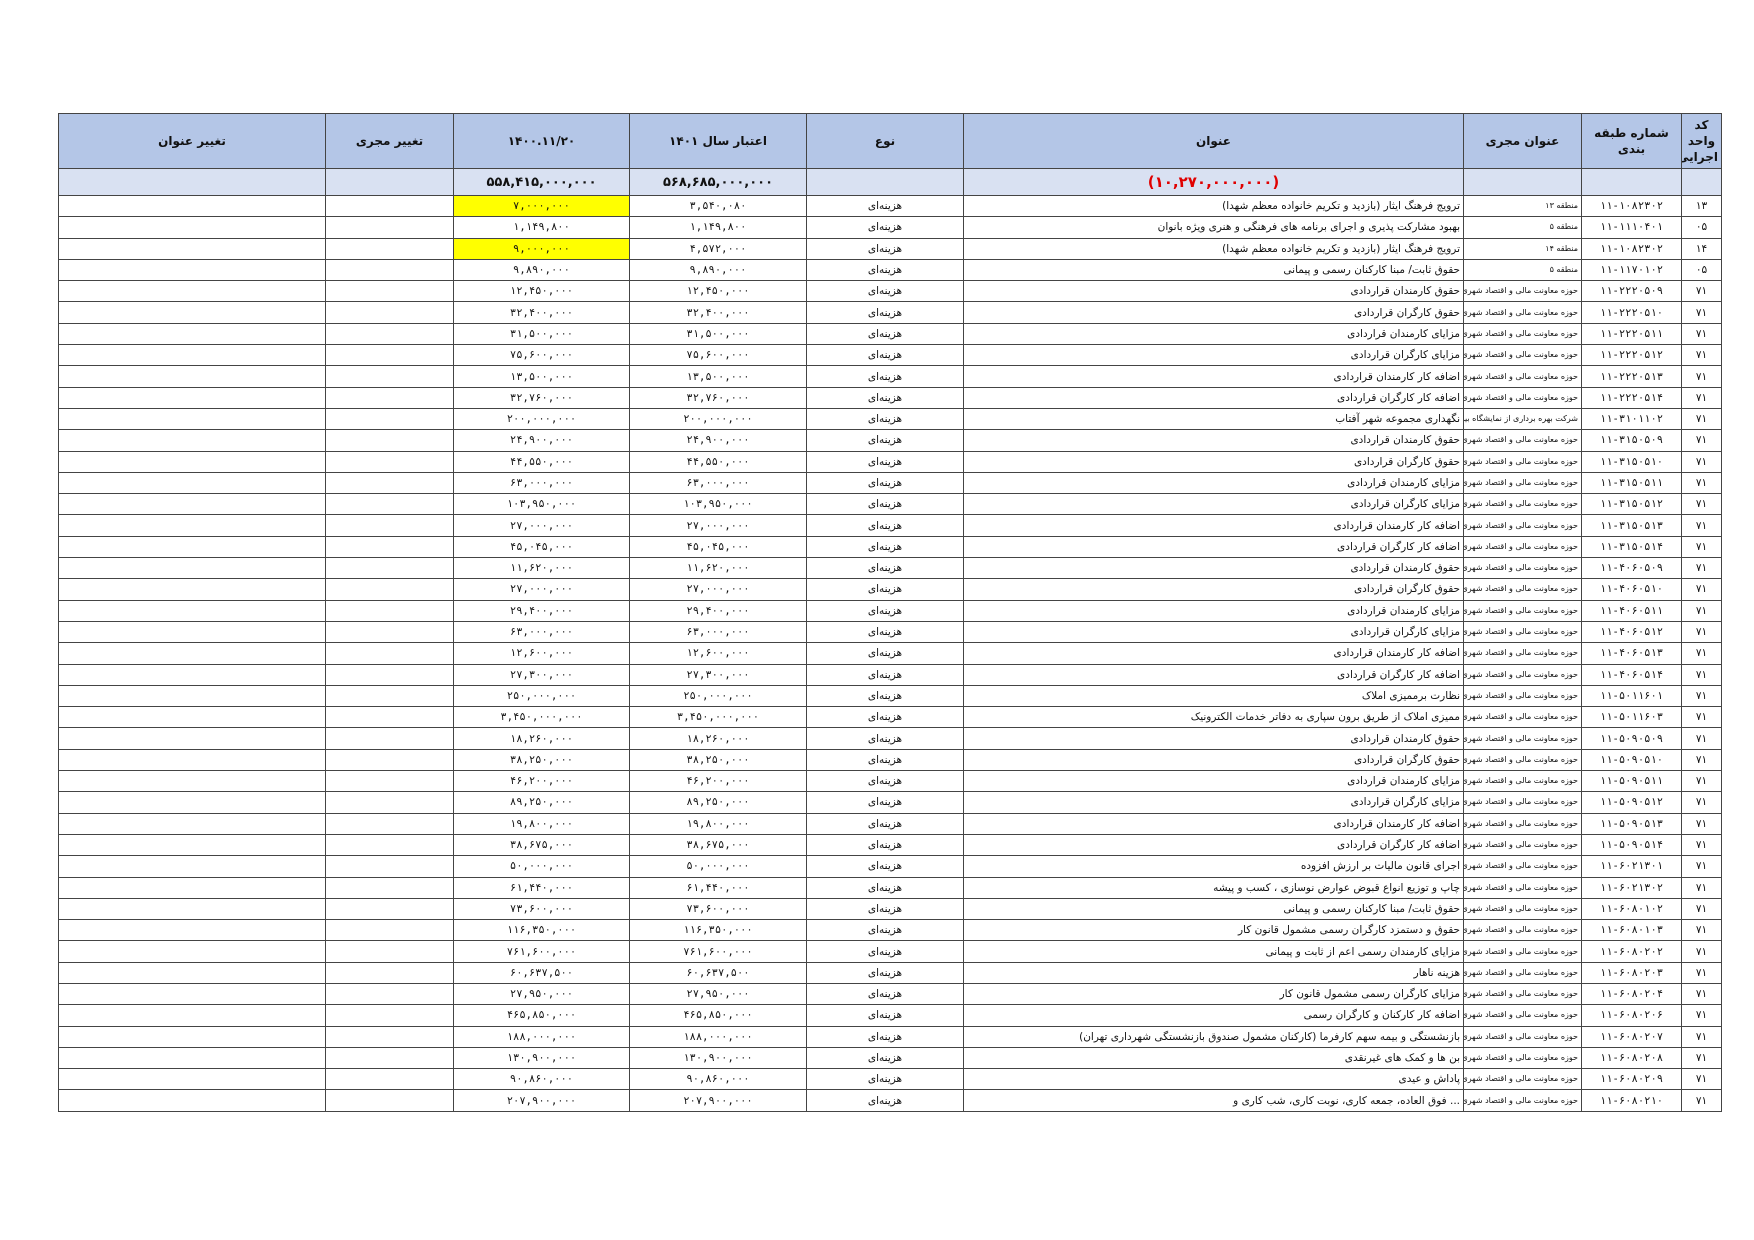 Image resolution: width=1754 pixels, height=1240 pixels. What do you see at coordinates (718, 972) in the screenshot?
I see `cell-budget: ۶۰,۶۳۷,۵۰۰` at bounding box center [718, 972].